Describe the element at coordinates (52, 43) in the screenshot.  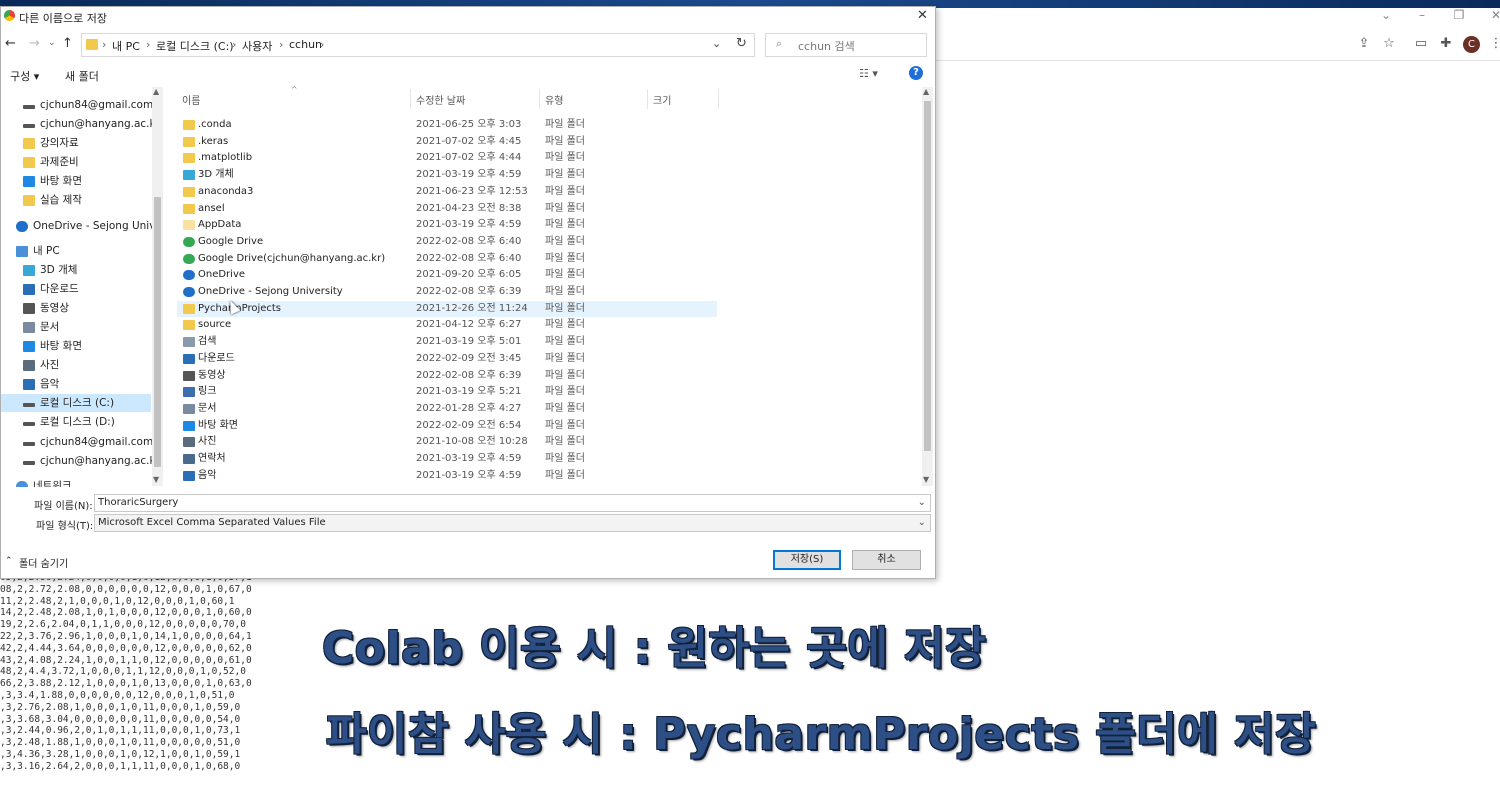
I see `recent-locations-chevron-icon: ⌄` at that location.